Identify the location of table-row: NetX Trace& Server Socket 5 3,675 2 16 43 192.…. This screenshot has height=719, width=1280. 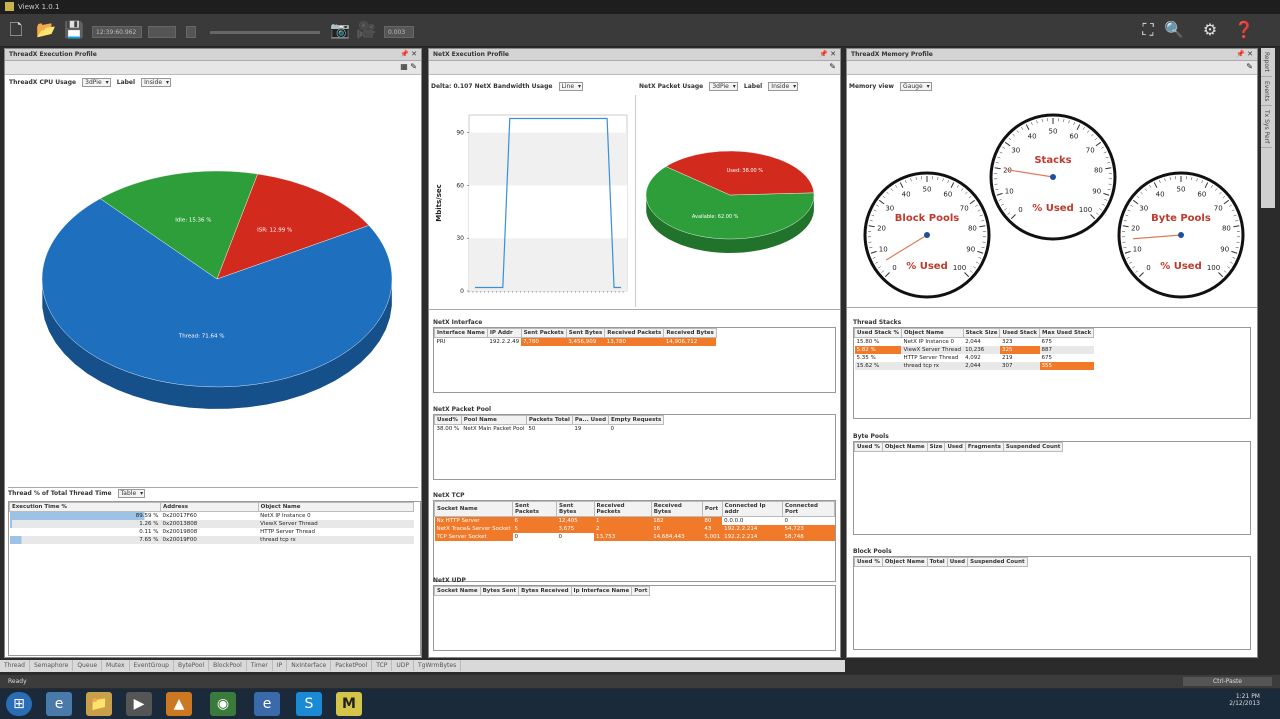
(634, 529).